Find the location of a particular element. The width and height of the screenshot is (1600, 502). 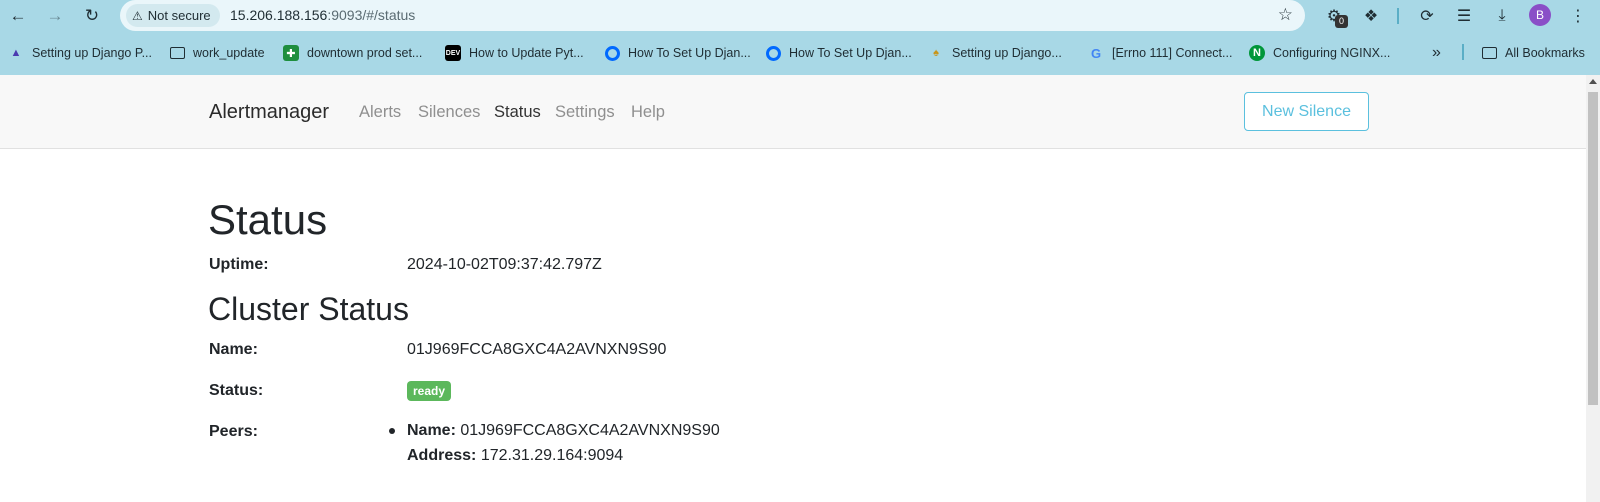

uptime-label: Uptime: is located at coordinates (239, 264).